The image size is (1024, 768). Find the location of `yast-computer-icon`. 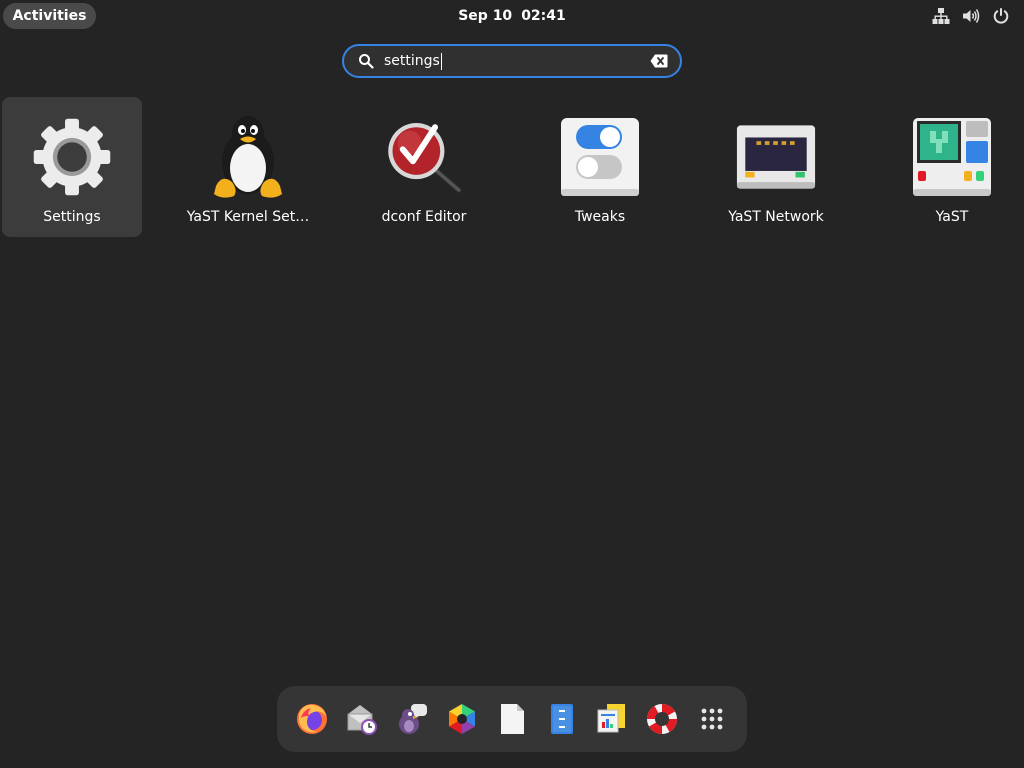

yast-computer-icon is located at coordinates (952, 157).